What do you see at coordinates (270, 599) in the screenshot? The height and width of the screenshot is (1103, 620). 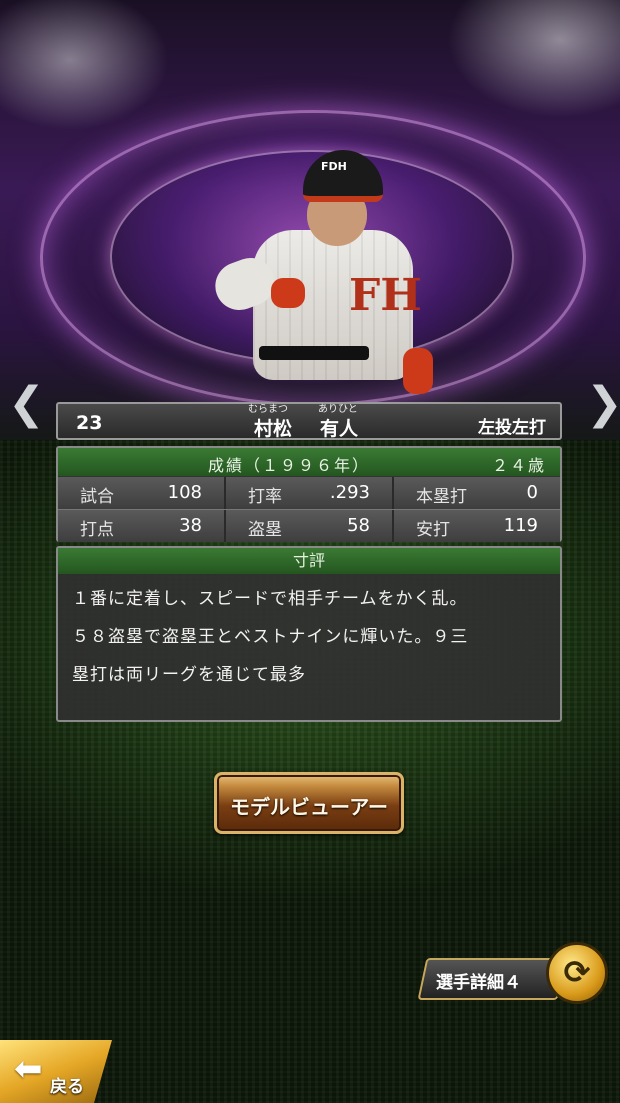 I see `comment-line: １番に定着し、スピードで相手チームをかく乱。` at bounding box center [270, 599].